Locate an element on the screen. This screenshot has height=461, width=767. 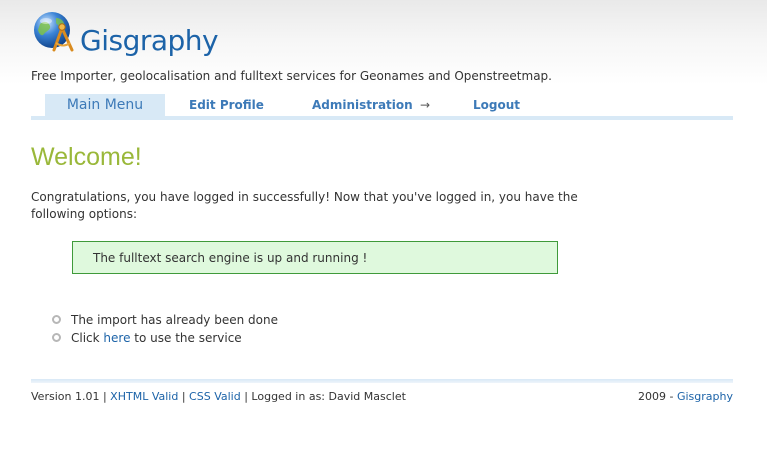
globe-compass-icon is located at coordinates (55, 33).